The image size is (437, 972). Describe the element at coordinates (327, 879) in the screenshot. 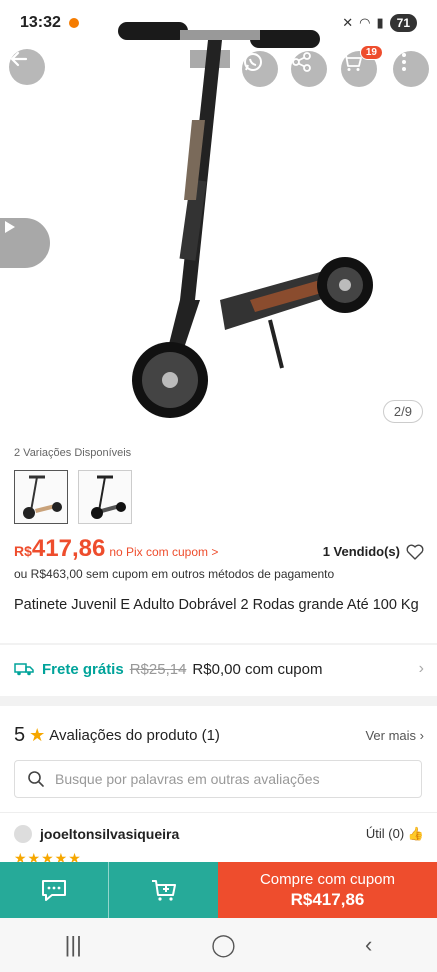

I see `buy-button-label: Compre com cupom` at that location.